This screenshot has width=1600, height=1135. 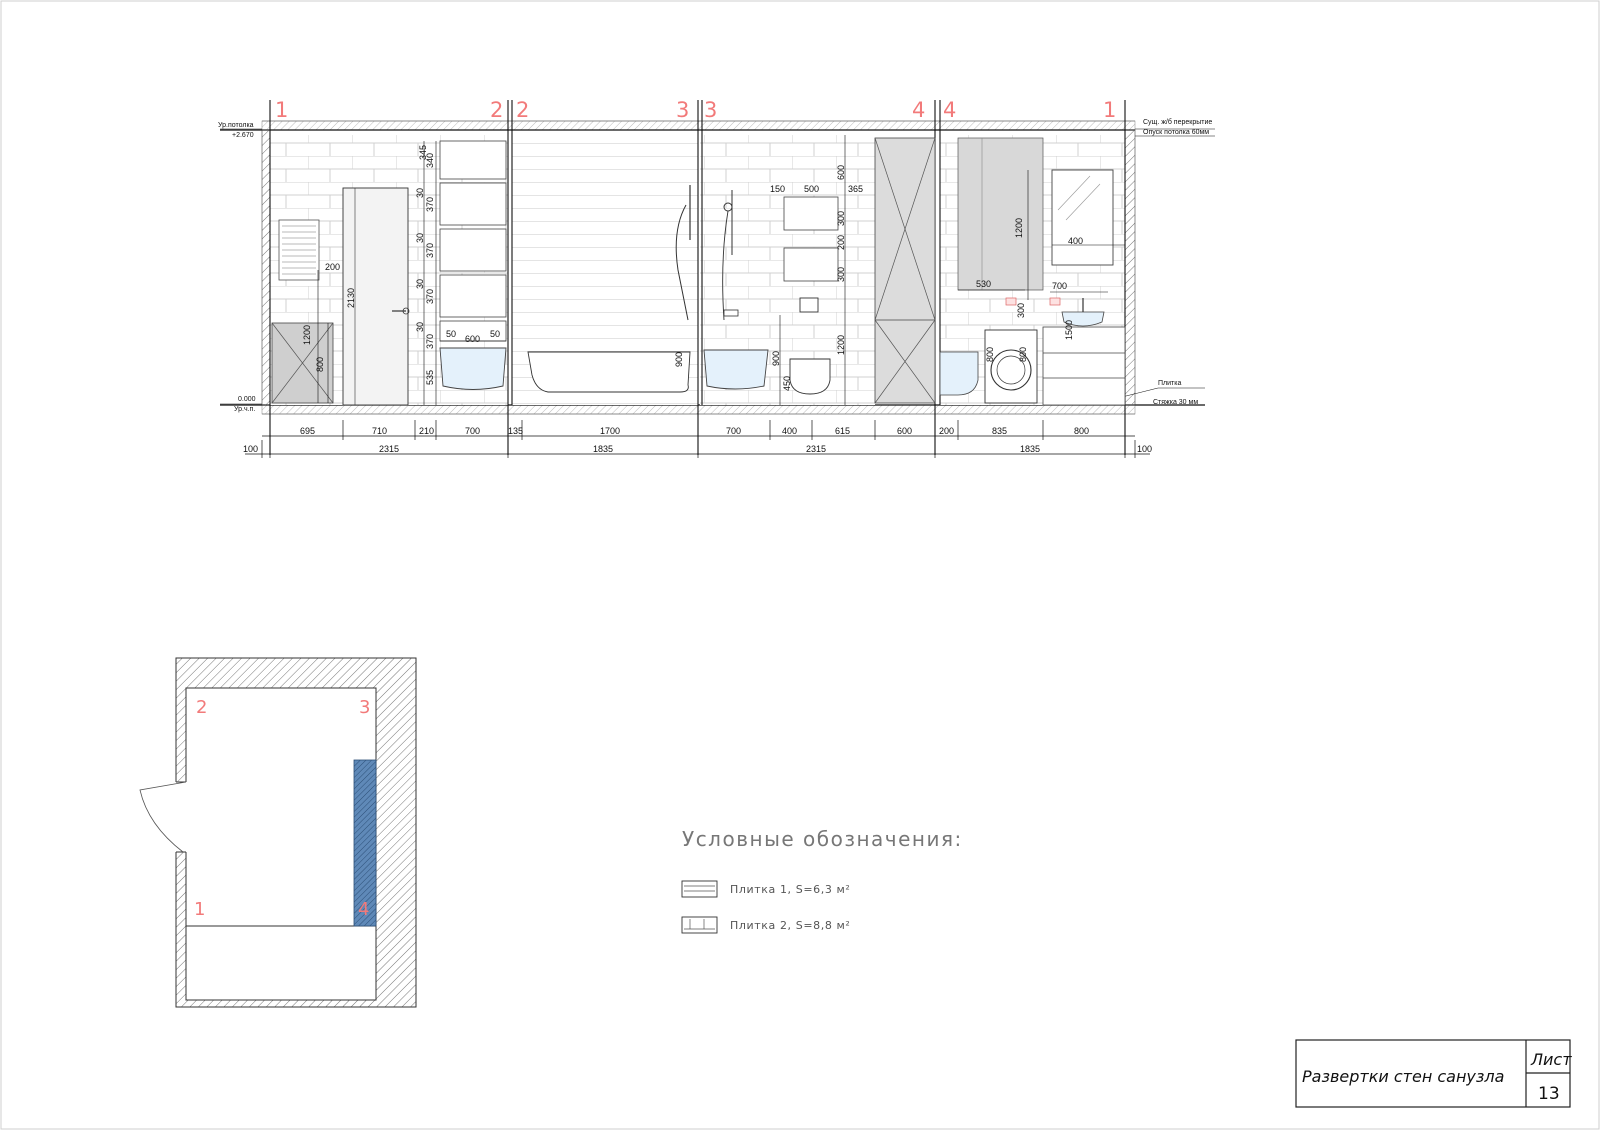 I want to click on ceiling-level-value: +2.670, so click(x=243, y=135).